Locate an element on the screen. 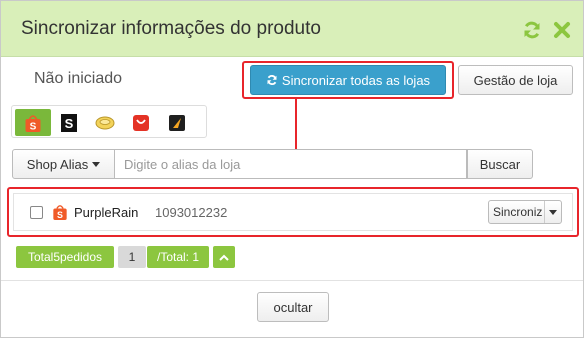 Image resolution: width=584 pixels, height=338 pixels. play-icon is located at coordinates (177, 122).